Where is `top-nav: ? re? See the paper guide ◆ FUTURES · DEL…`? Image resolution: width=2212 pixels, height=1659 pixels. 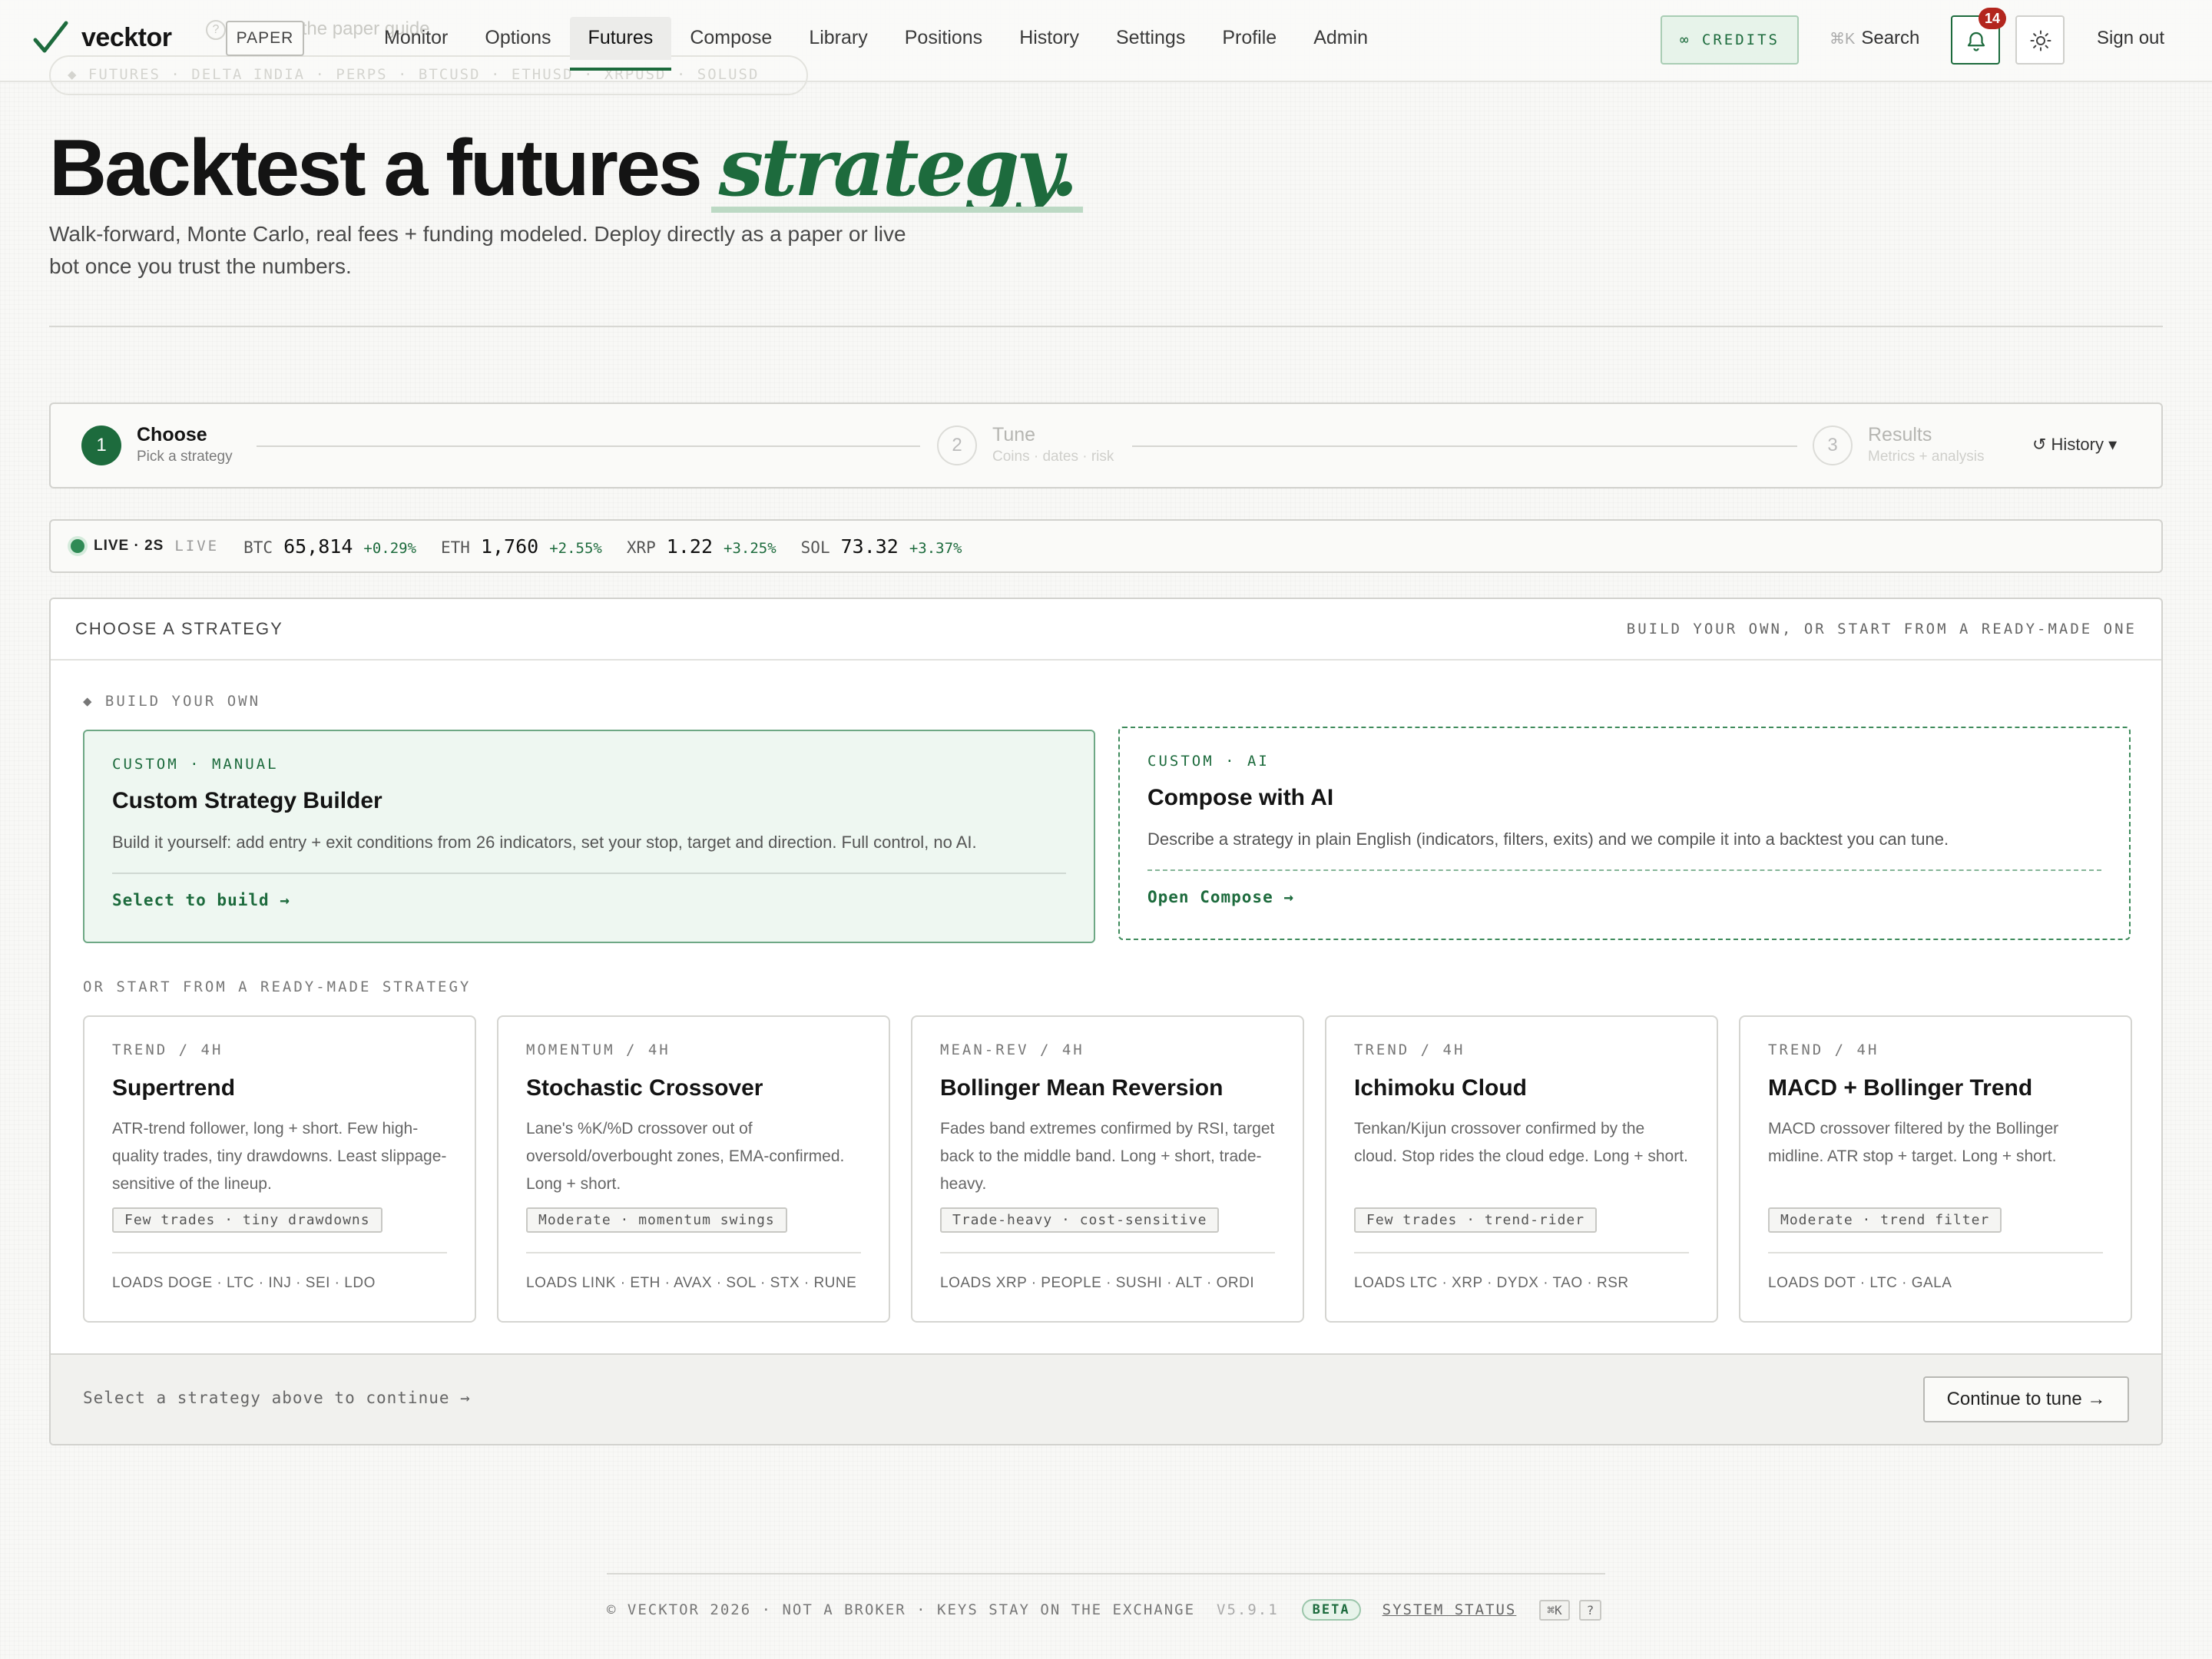 top-nav: ? re? See the paper guide ◆ FUTURES · DEL… is located at coordinates (1106, 47).